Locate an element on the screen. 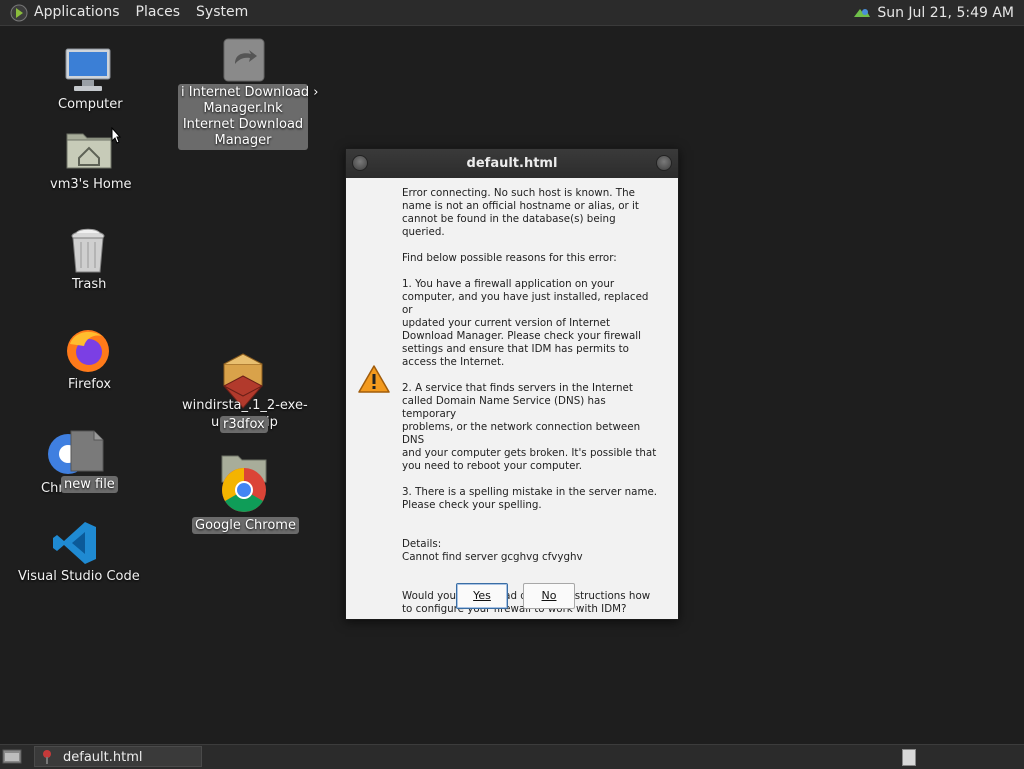  file-icon is located at coordinates (87, 451).